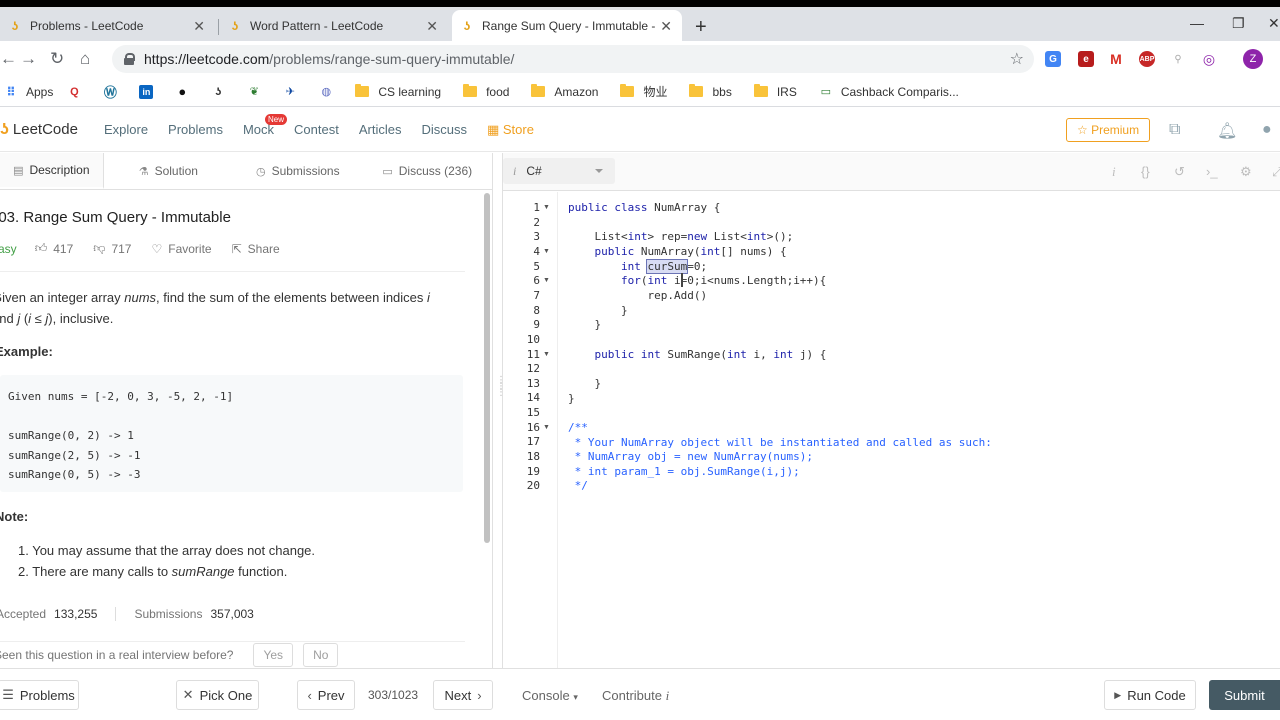 Image resolution: width=1280 pixels, height=720 pixels. I want to click on translate-extension-icon: G, so click(1053, 59).